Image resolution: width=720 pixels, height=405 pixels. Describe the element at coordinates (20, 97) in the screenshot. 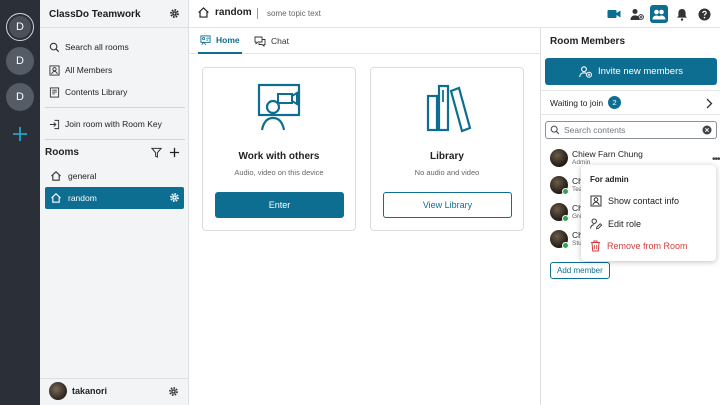

I see `workspace-avatar-3: D` at that location.